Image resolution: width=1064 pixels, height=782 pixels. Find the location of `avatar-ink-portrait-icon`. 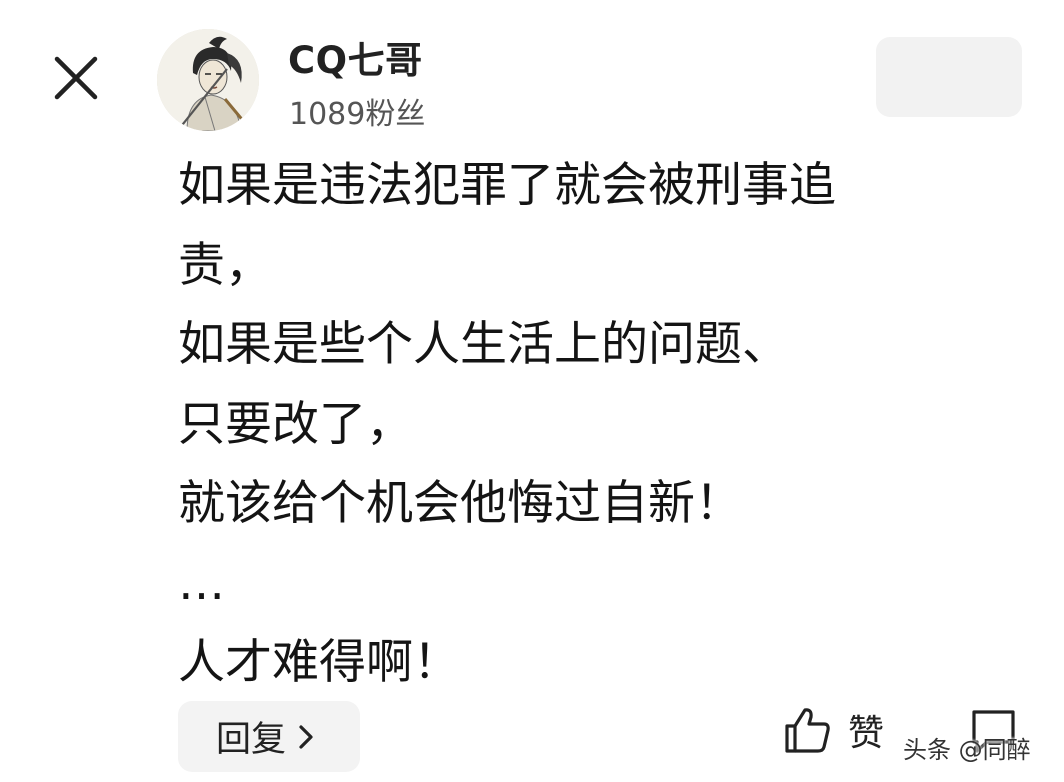

avatar-ink-portrait-icon is located at coordinates (208, 80).